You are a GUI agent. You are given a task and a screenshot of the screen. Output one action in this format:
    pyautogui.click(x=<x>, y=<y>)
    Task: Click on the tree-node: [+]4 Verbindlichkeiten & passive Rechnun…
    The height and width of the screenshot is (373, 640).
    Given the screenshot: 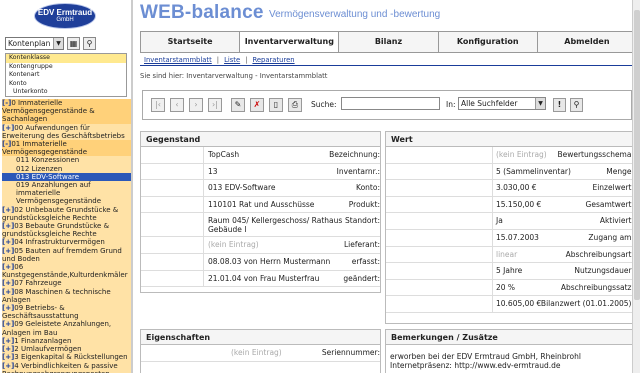 What is the action you would take?
    pyautogui.click(x=66, y=367)
    